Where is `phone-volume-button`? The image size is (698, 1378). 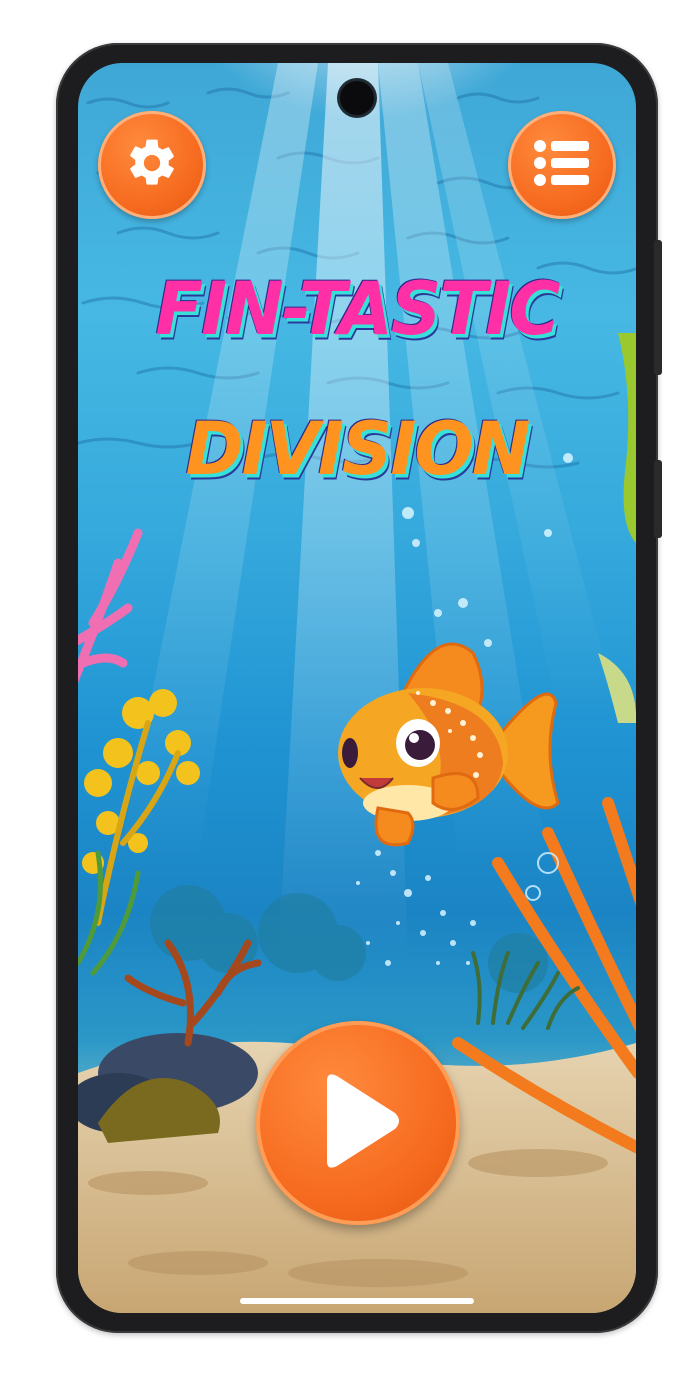 phone-volume-button is located at coordinates (658, 499).